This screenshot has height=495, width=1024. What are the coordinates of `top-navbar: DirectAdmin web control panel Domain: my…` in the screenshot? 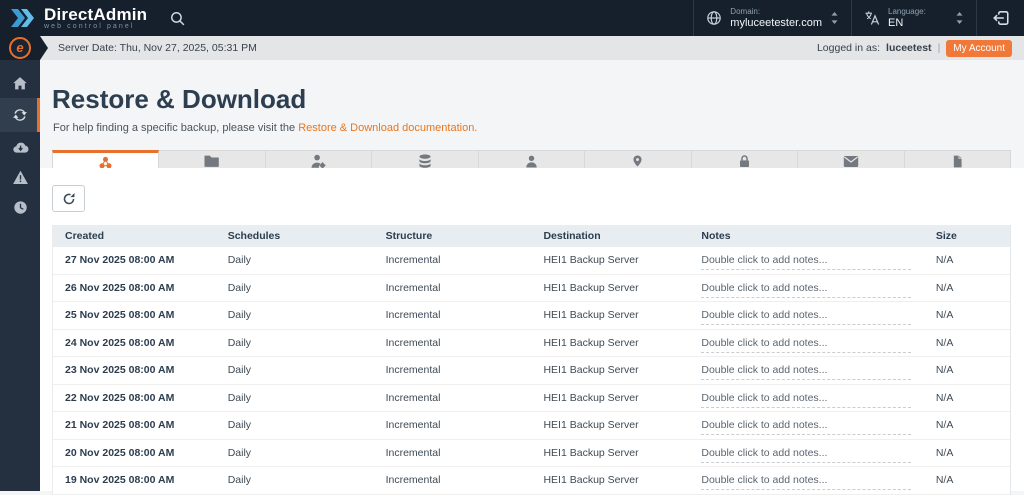 It's located at (512, 18).